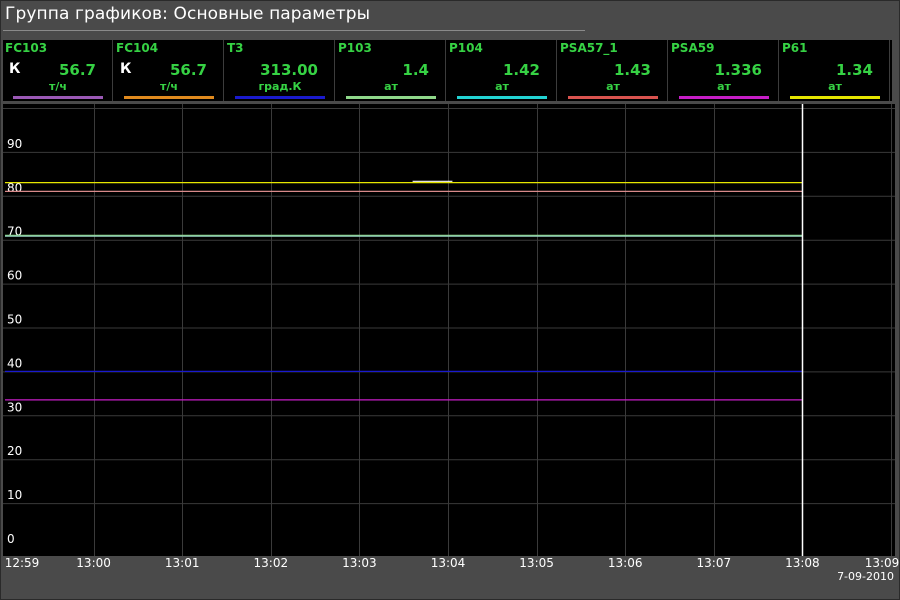  Describe the element at coordinates (26, 105) in the screenshot. I see `y-tick-label: 100 %` at that location.